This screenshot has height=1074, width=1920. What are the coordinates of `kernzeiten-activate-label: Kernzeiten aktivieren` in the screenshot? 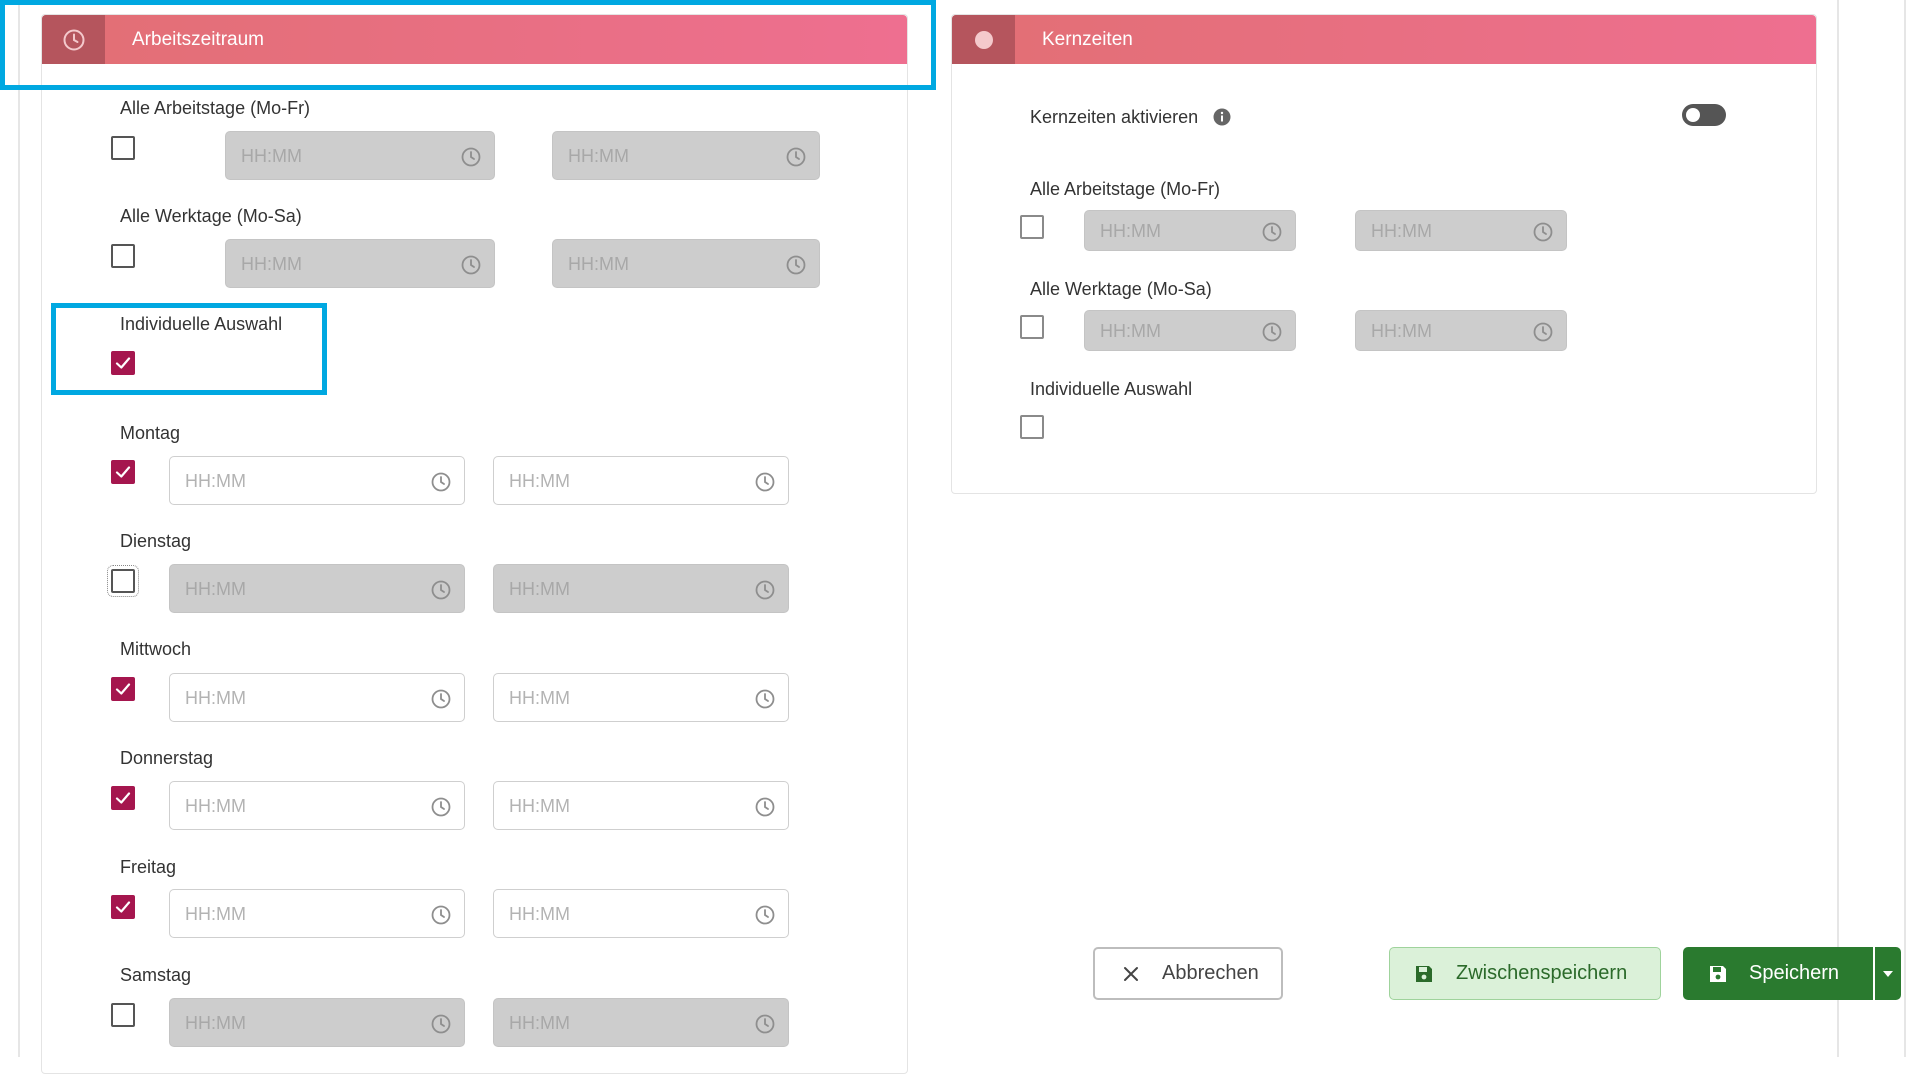 It's located at (1114, 117).